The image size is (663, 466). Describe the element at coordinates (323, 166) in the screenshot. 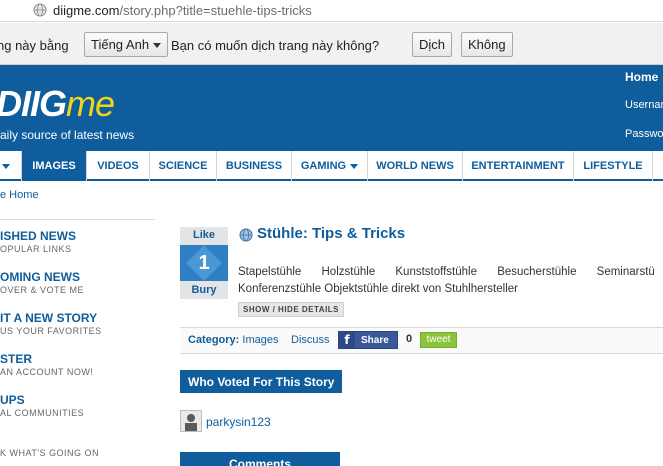

I see `nav-item-gaming-label: GAMING` at that location.